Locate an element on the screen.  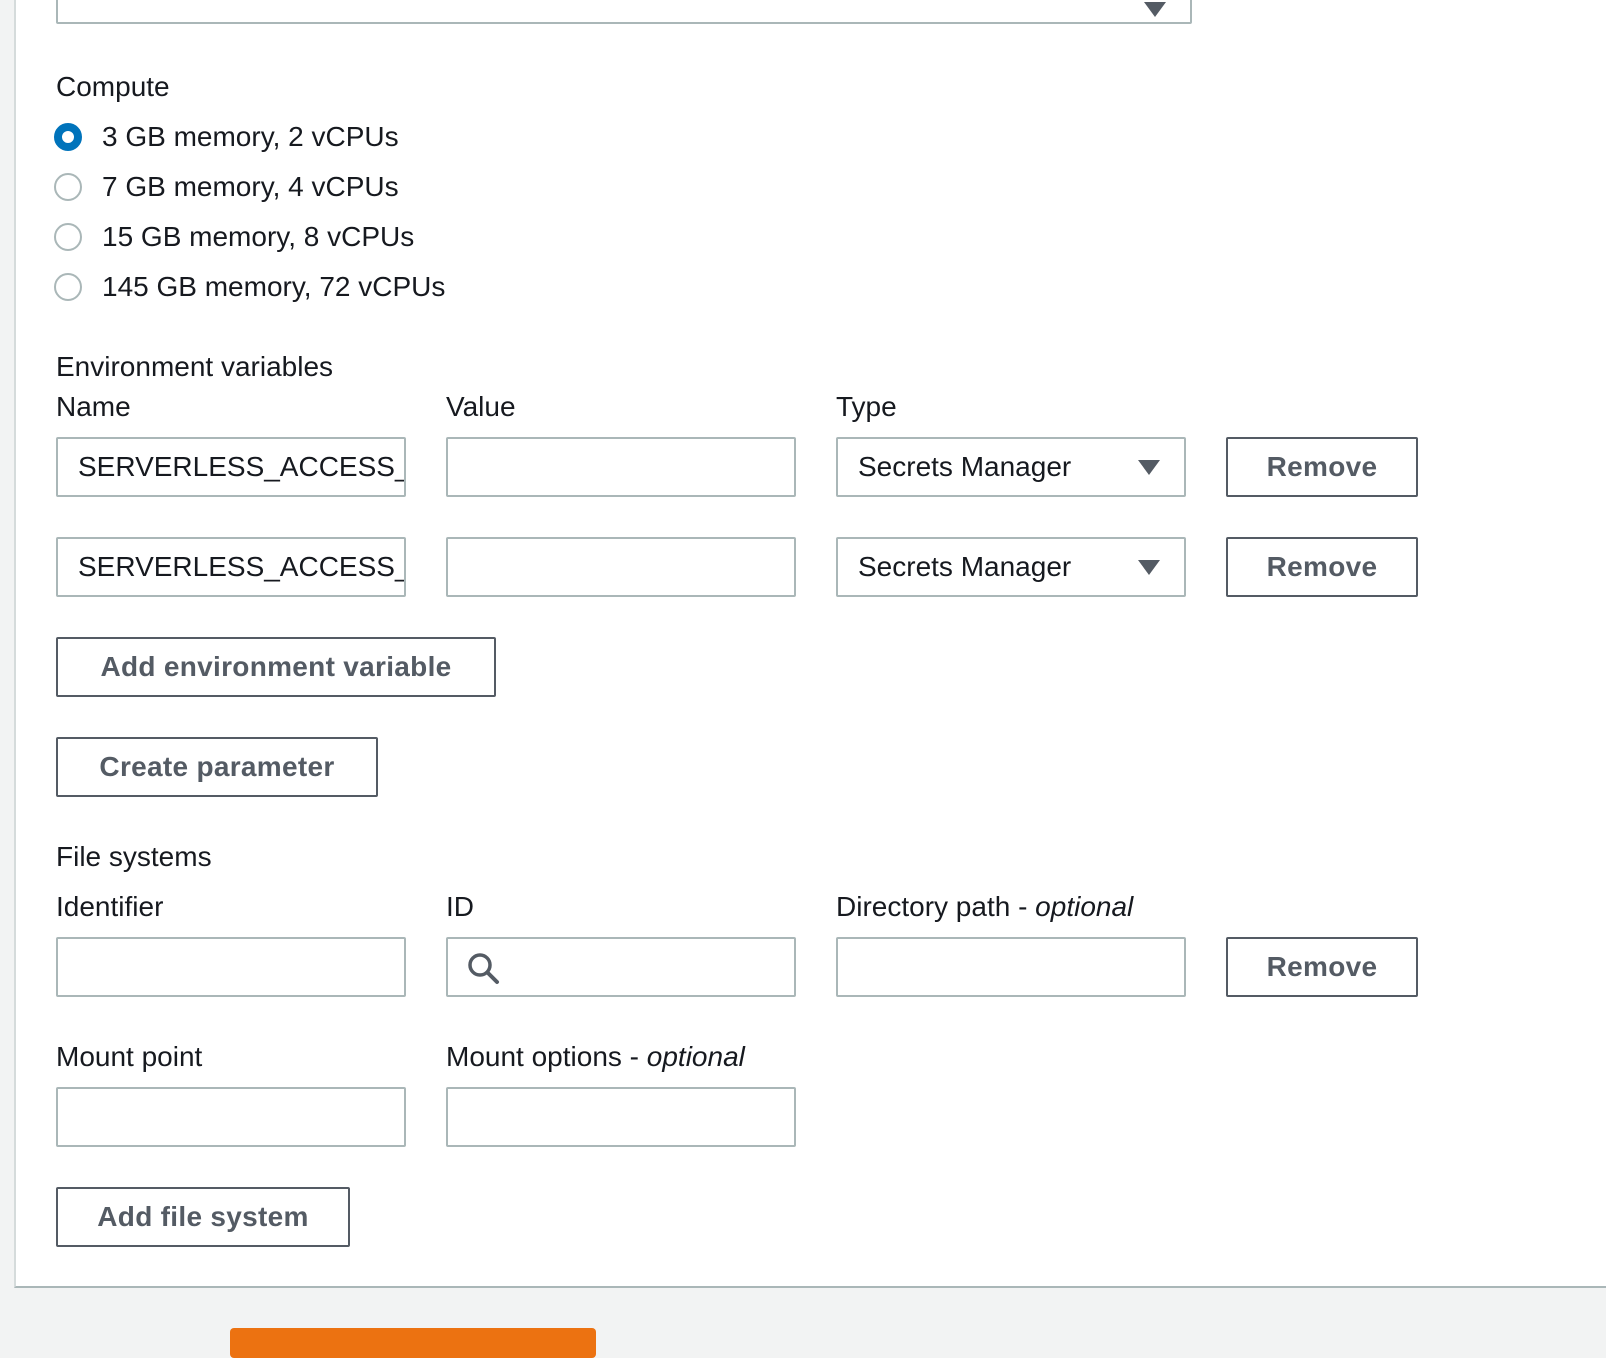
add-environment-variable-button: Add environment variable is located at coordinates (276, 667).